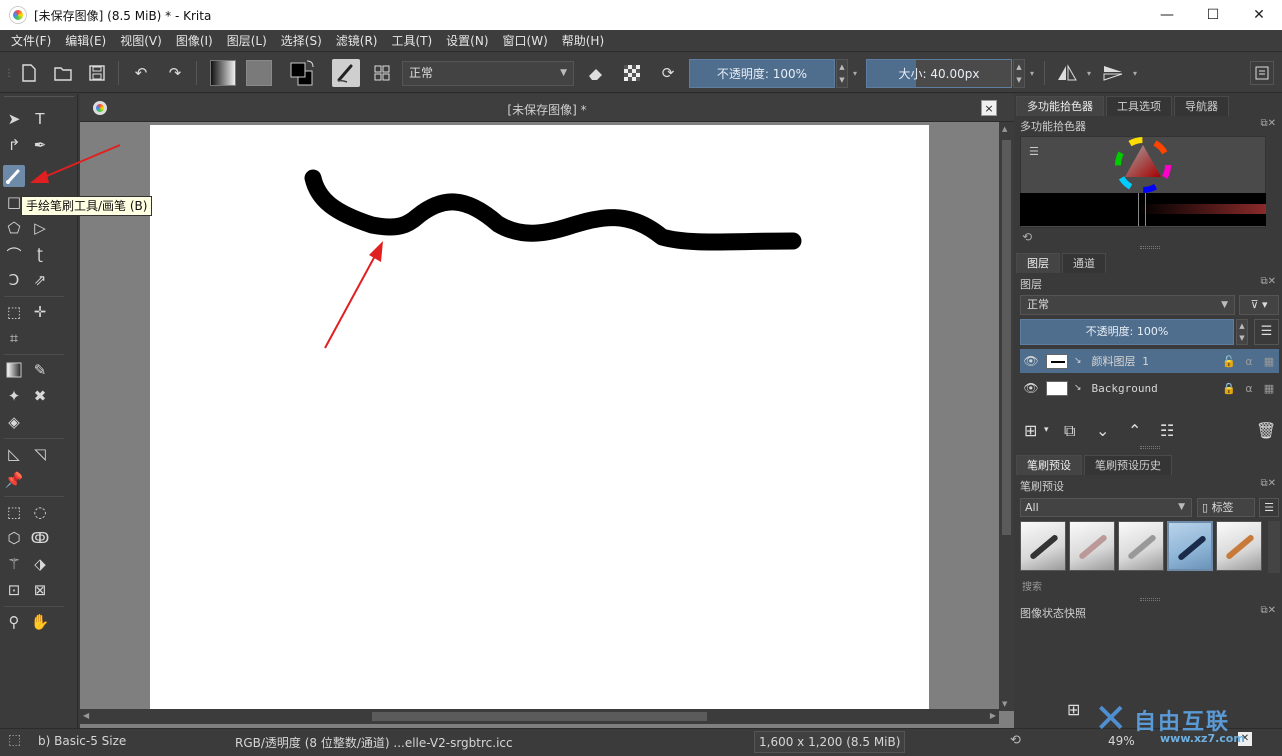 This screenshot has width=1282, height=756. What do you see at coordinates (1060, 106) in the screenshot?
I see `tab-advanced-color-selector: 多功能拾色器` at bounding box center [1060, 106].